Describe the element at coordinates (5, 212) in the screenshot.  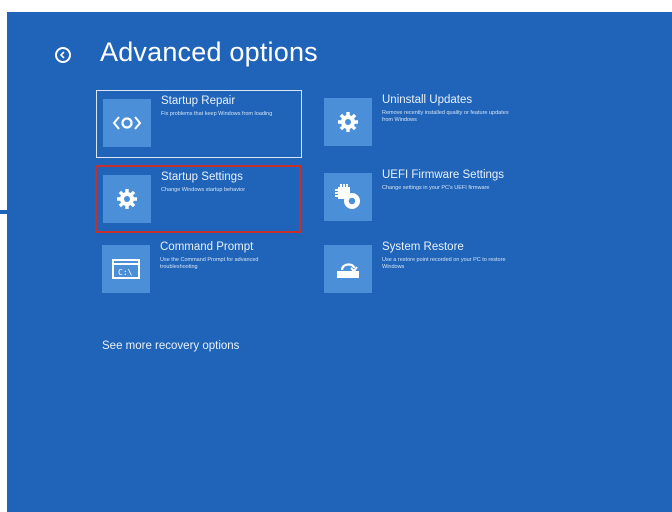
I see `edge-marker` at that location.